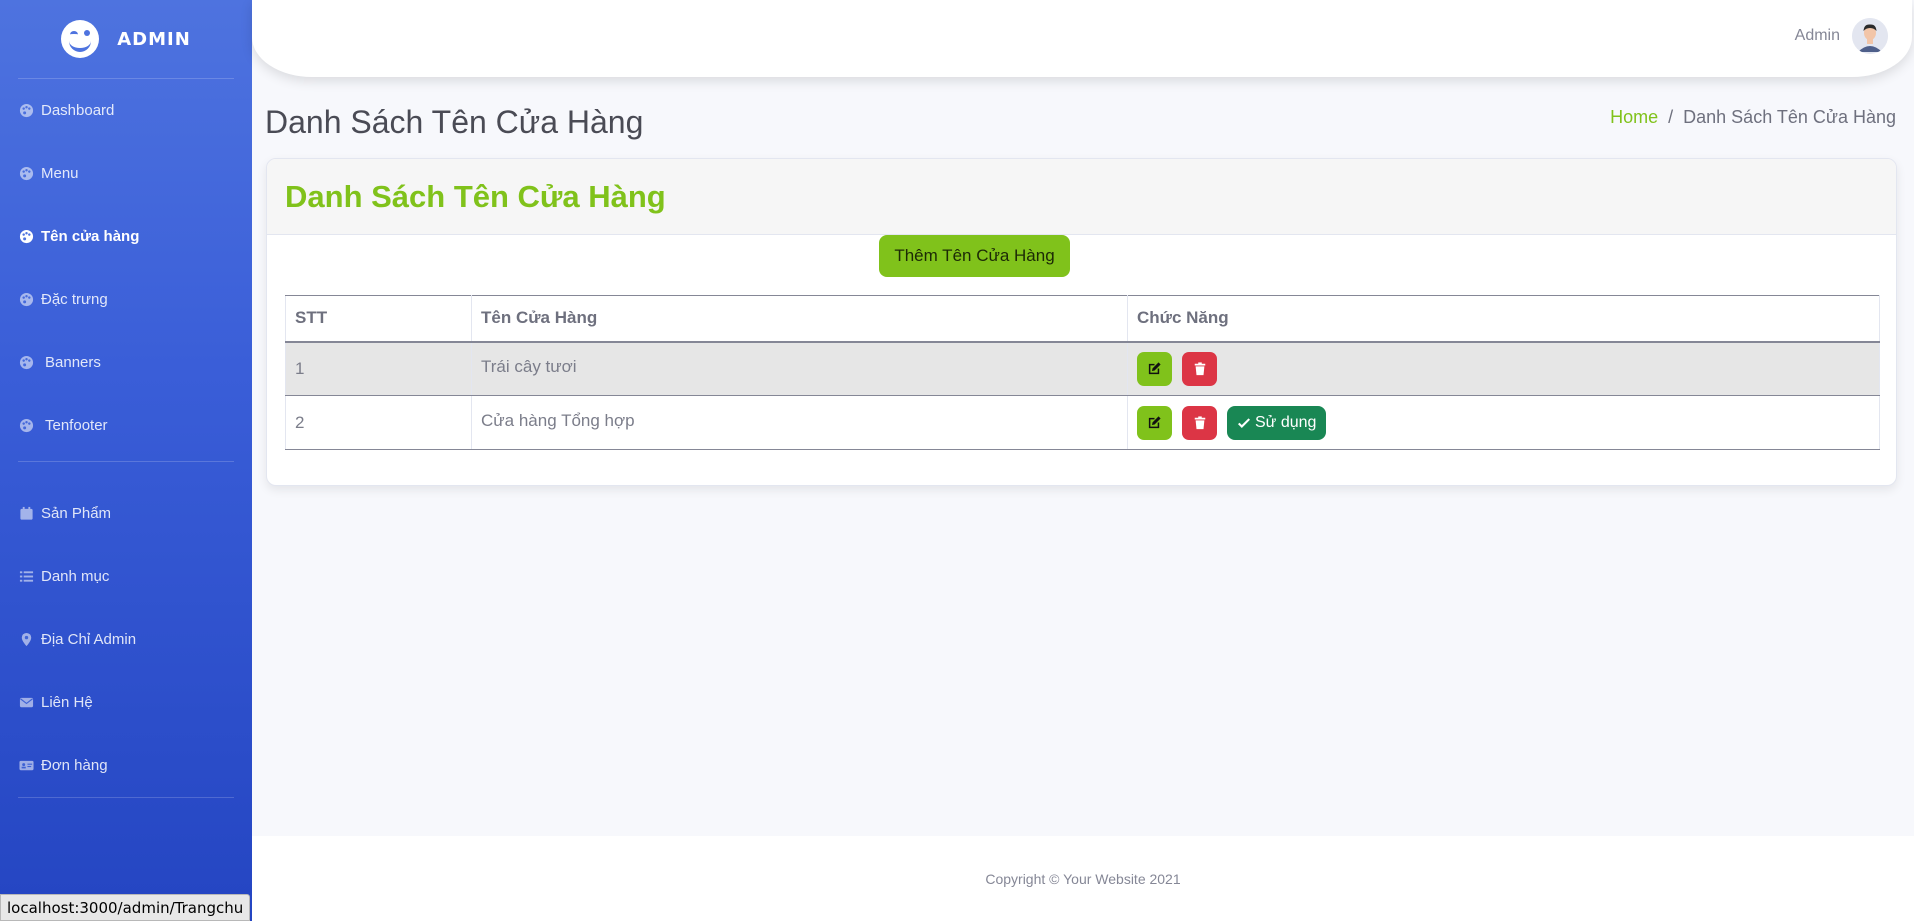  What do you see at coordinates (90, 236) in the screenshot?
I see `sidebar-item-label: Tên cửa hàng` at bounding box center [90, 236].